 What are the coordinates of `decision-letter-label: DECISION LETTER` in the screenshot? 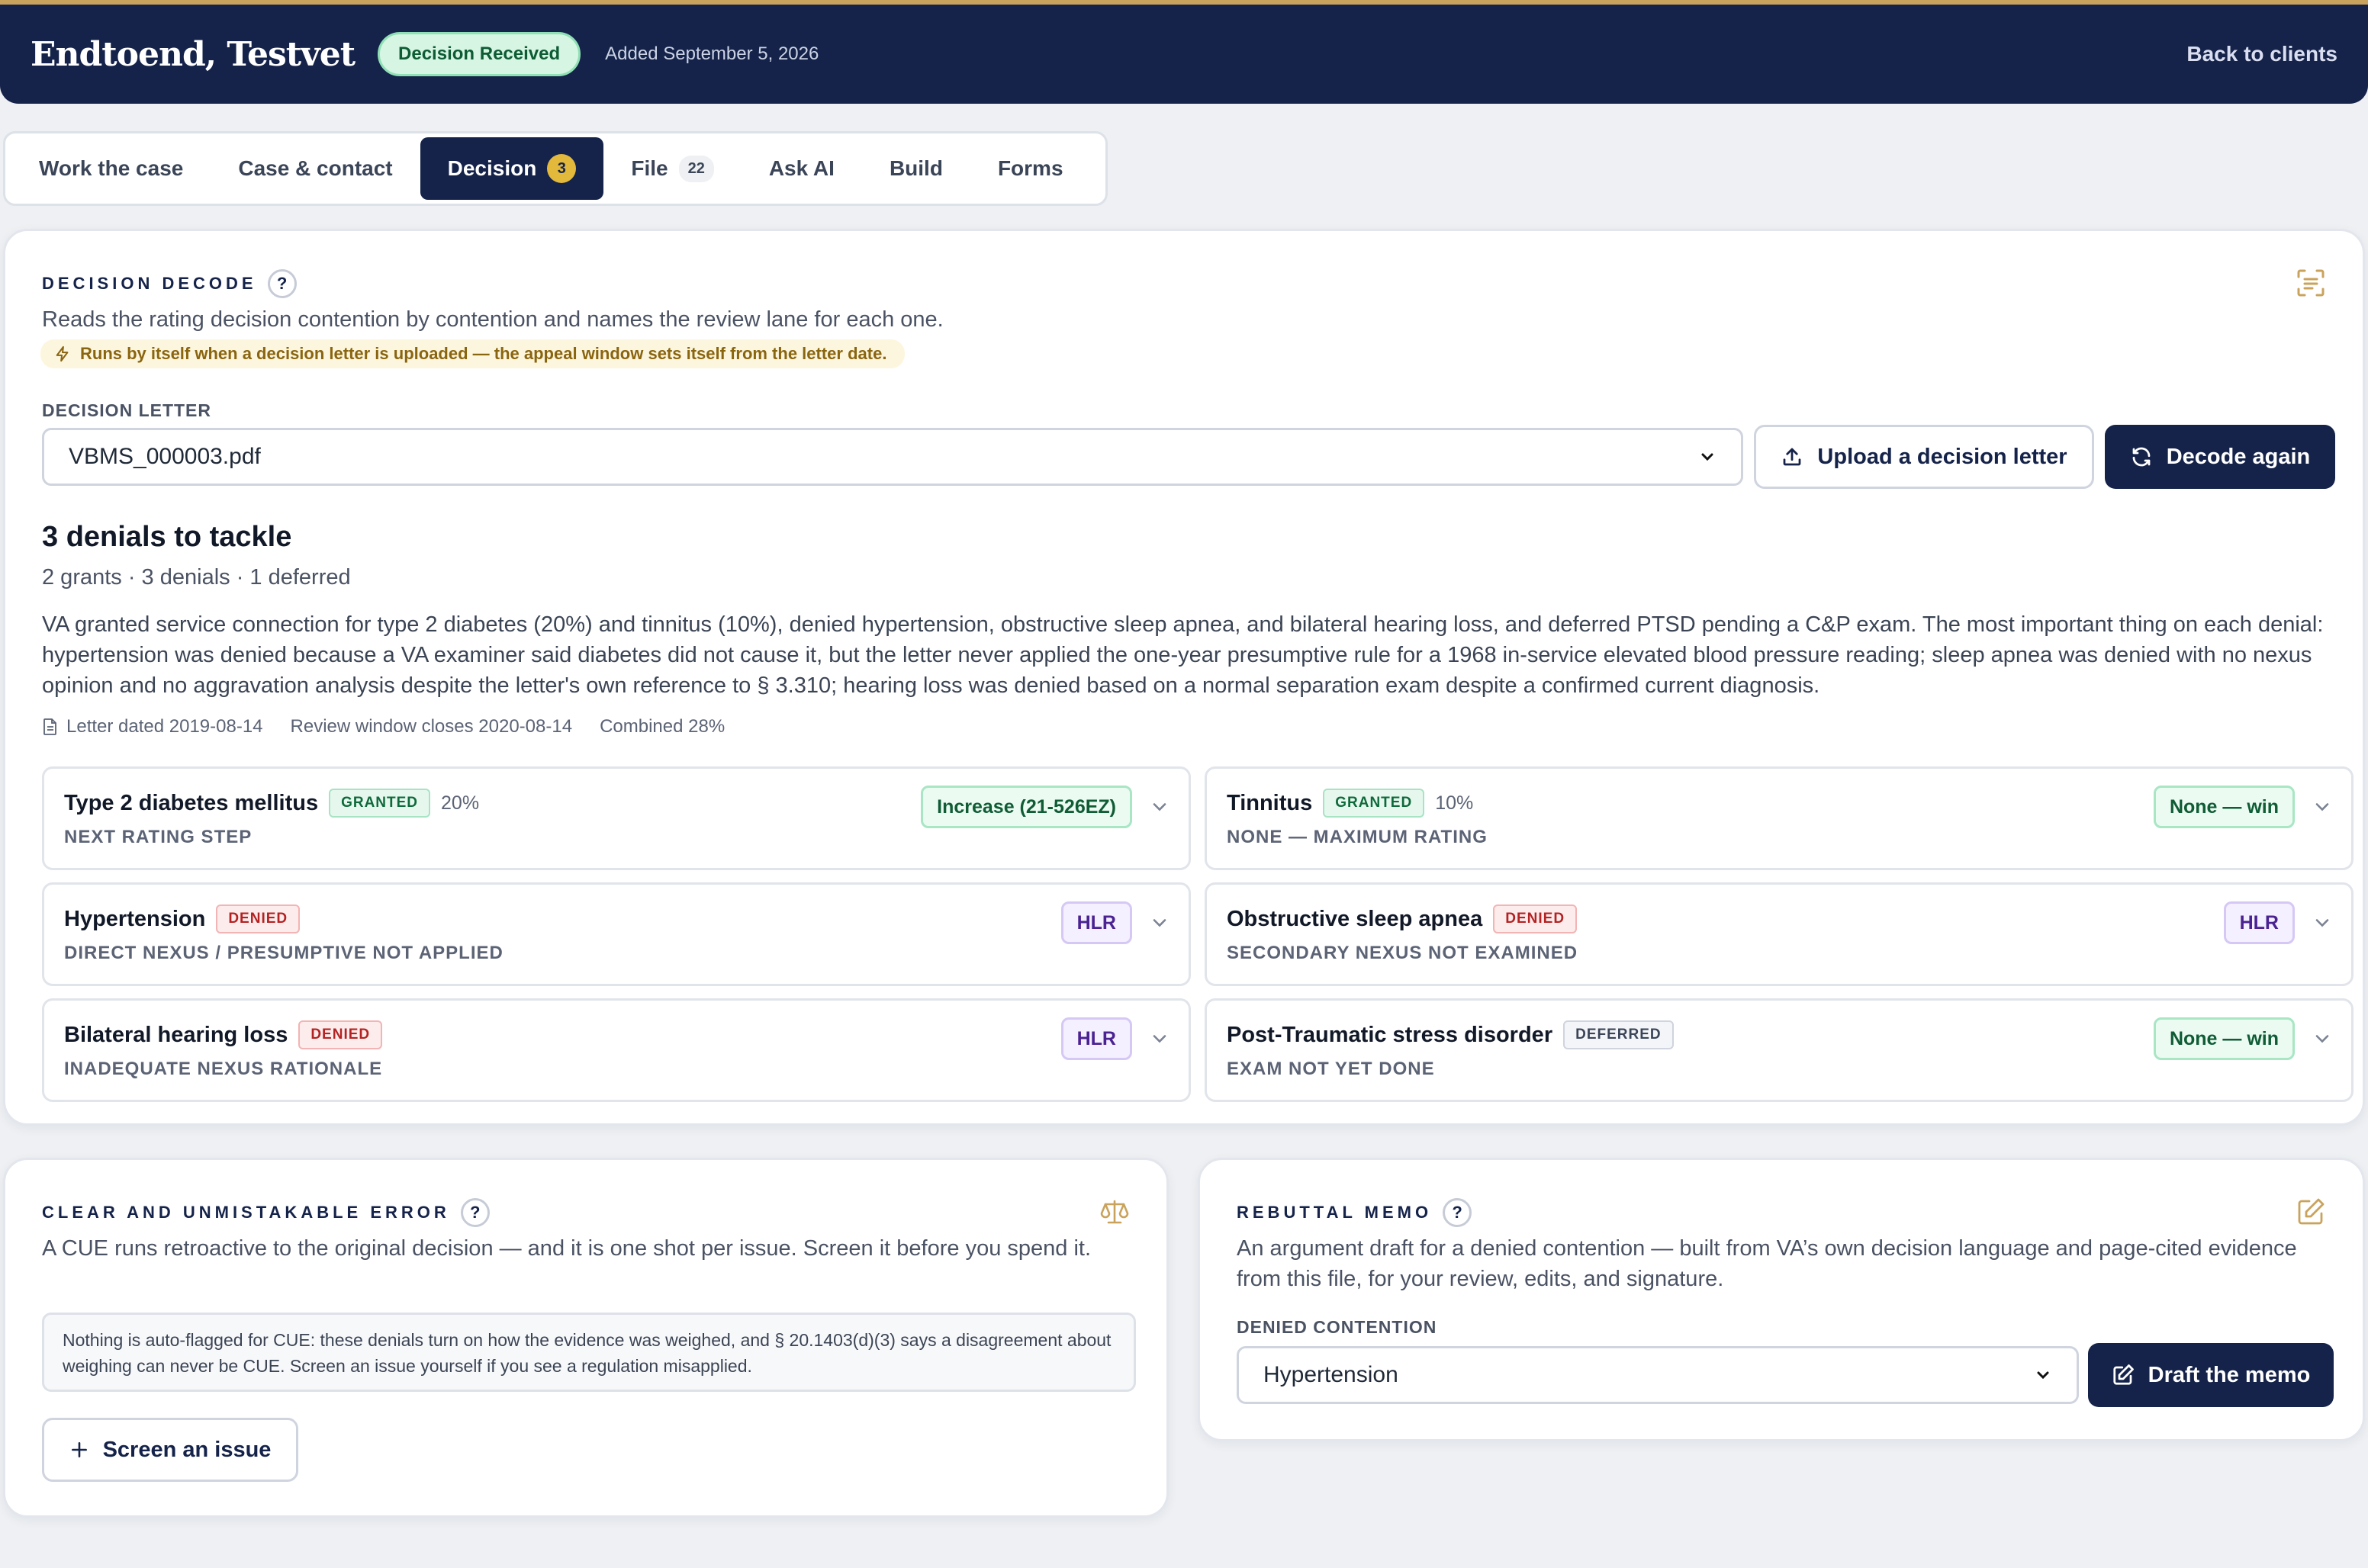 It's located at (127, 410).